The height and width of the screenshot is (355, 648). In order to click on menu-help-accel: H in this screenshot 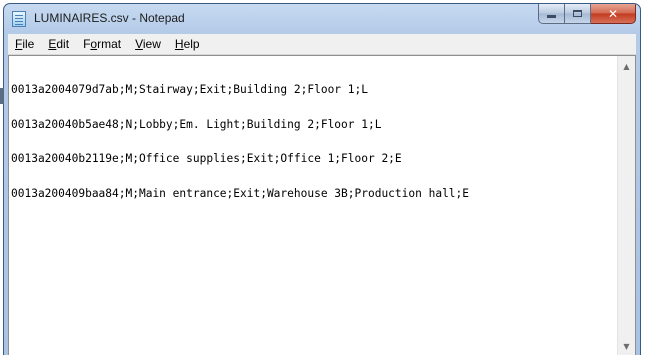, I will do `click(179, 44)`.